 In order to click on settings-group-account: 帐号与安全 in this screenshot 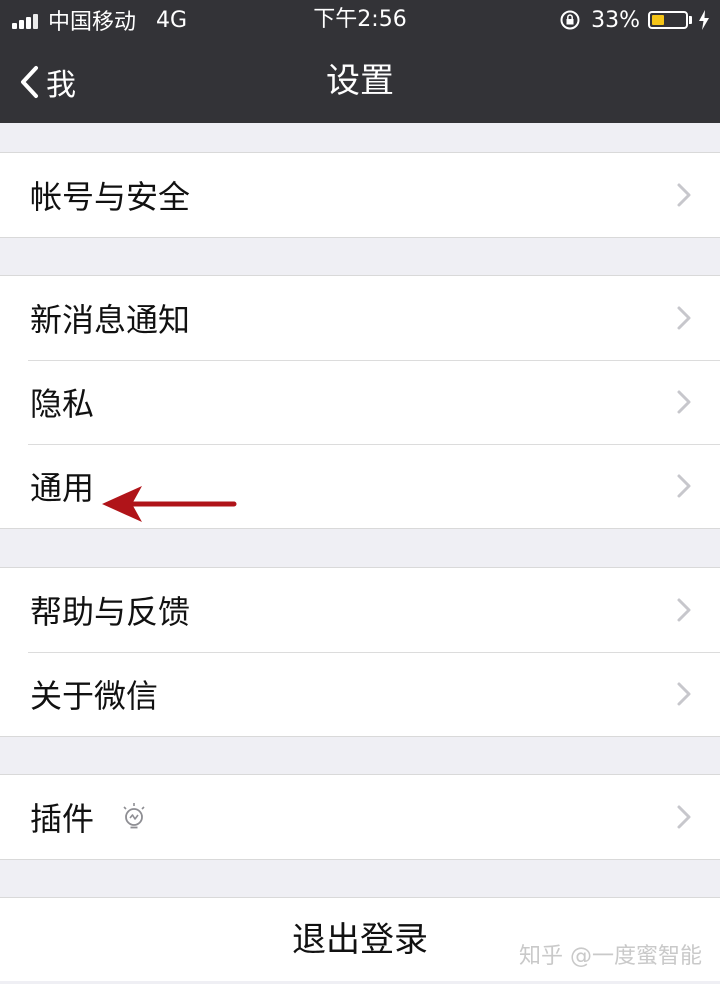, I will do `click(360, 195)`.